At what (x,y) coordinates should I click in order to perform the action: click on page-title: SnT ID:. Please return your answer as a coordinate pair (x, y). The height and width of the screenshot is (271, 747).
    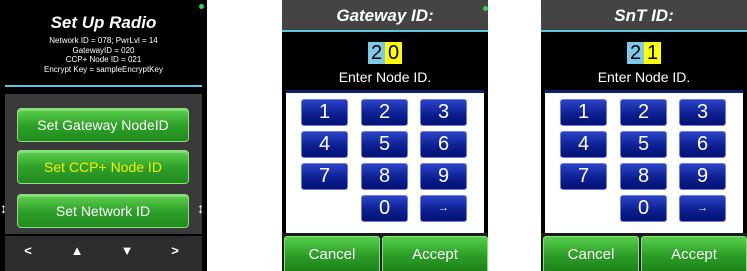
    Looking at the image, I should click on (644, 15).